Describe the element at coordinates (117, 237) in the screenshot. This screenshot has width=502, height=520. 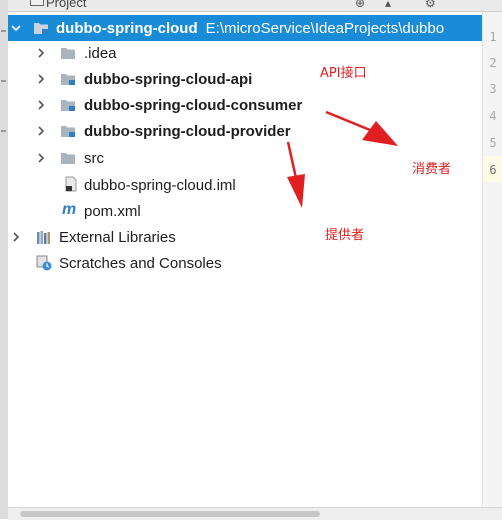
I see `tree-item-label: External Libraries` at that location.